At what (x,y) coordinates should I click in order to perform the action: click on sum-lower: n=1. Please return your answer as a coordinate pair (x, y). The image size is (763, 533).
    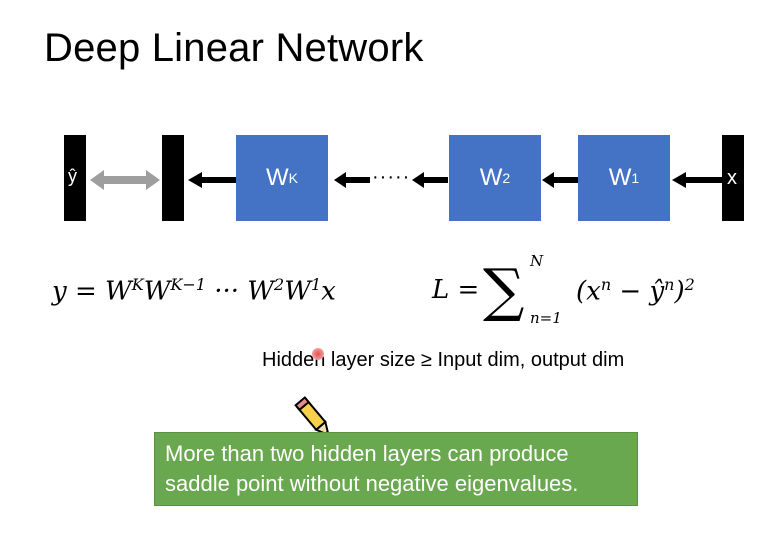
    Looking at the image, I should click on (546, 318).